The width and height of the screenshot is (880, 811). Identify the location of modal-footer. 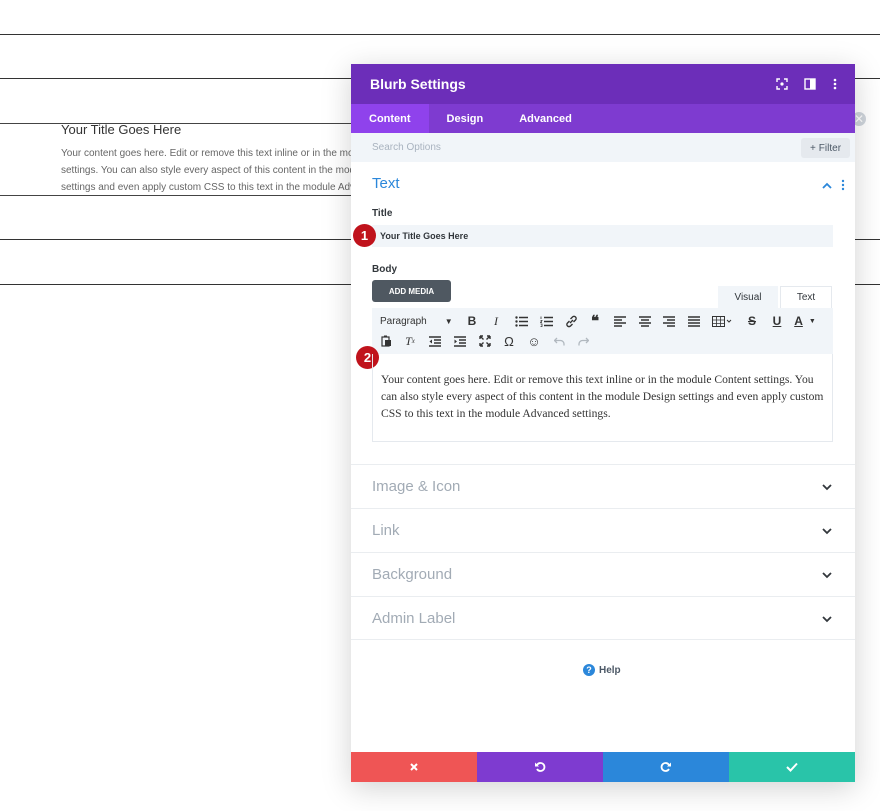
(603, 767).